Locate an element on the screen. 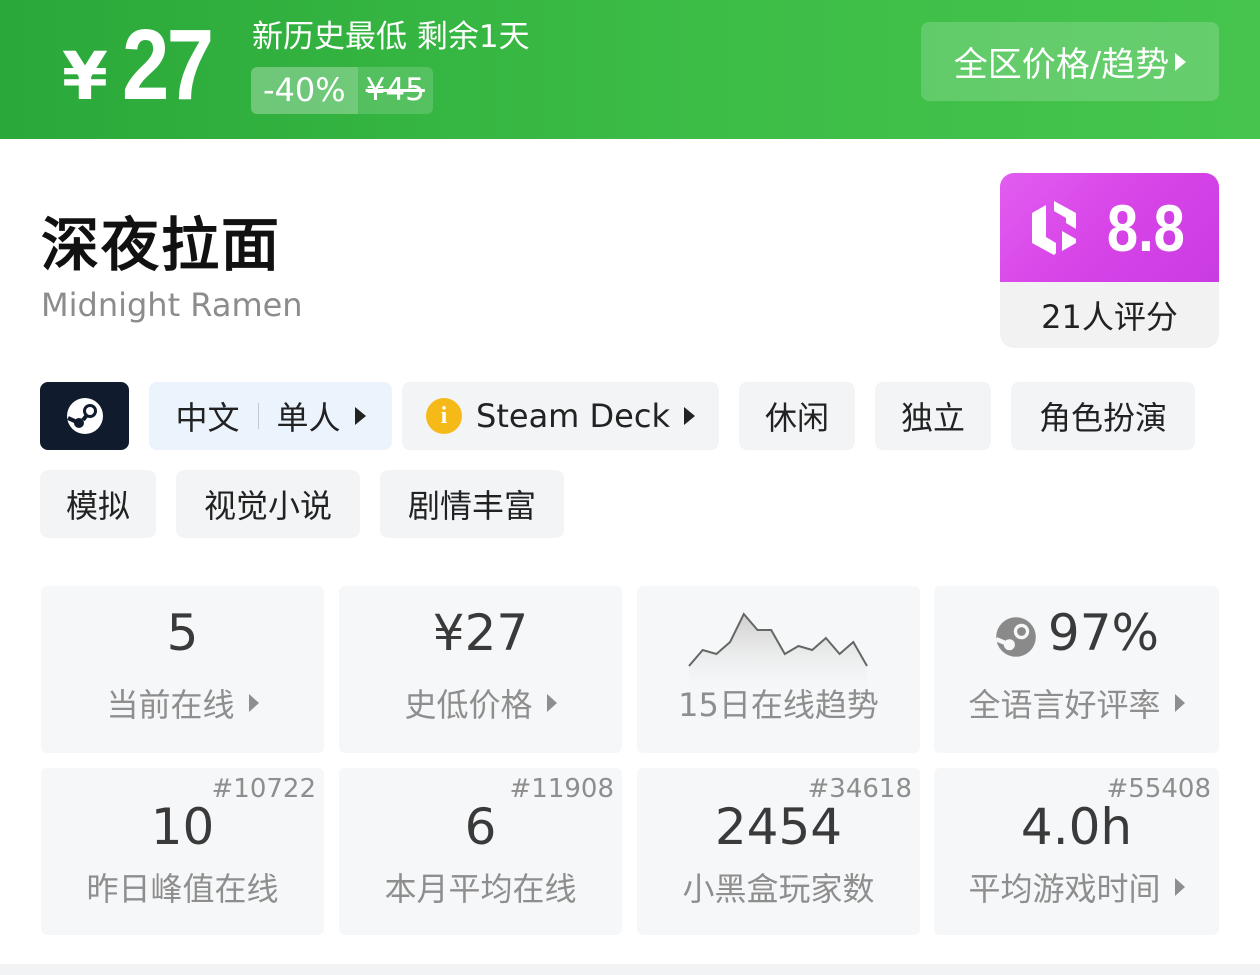  language-label: 中文 is located at coordinates (207, 418).